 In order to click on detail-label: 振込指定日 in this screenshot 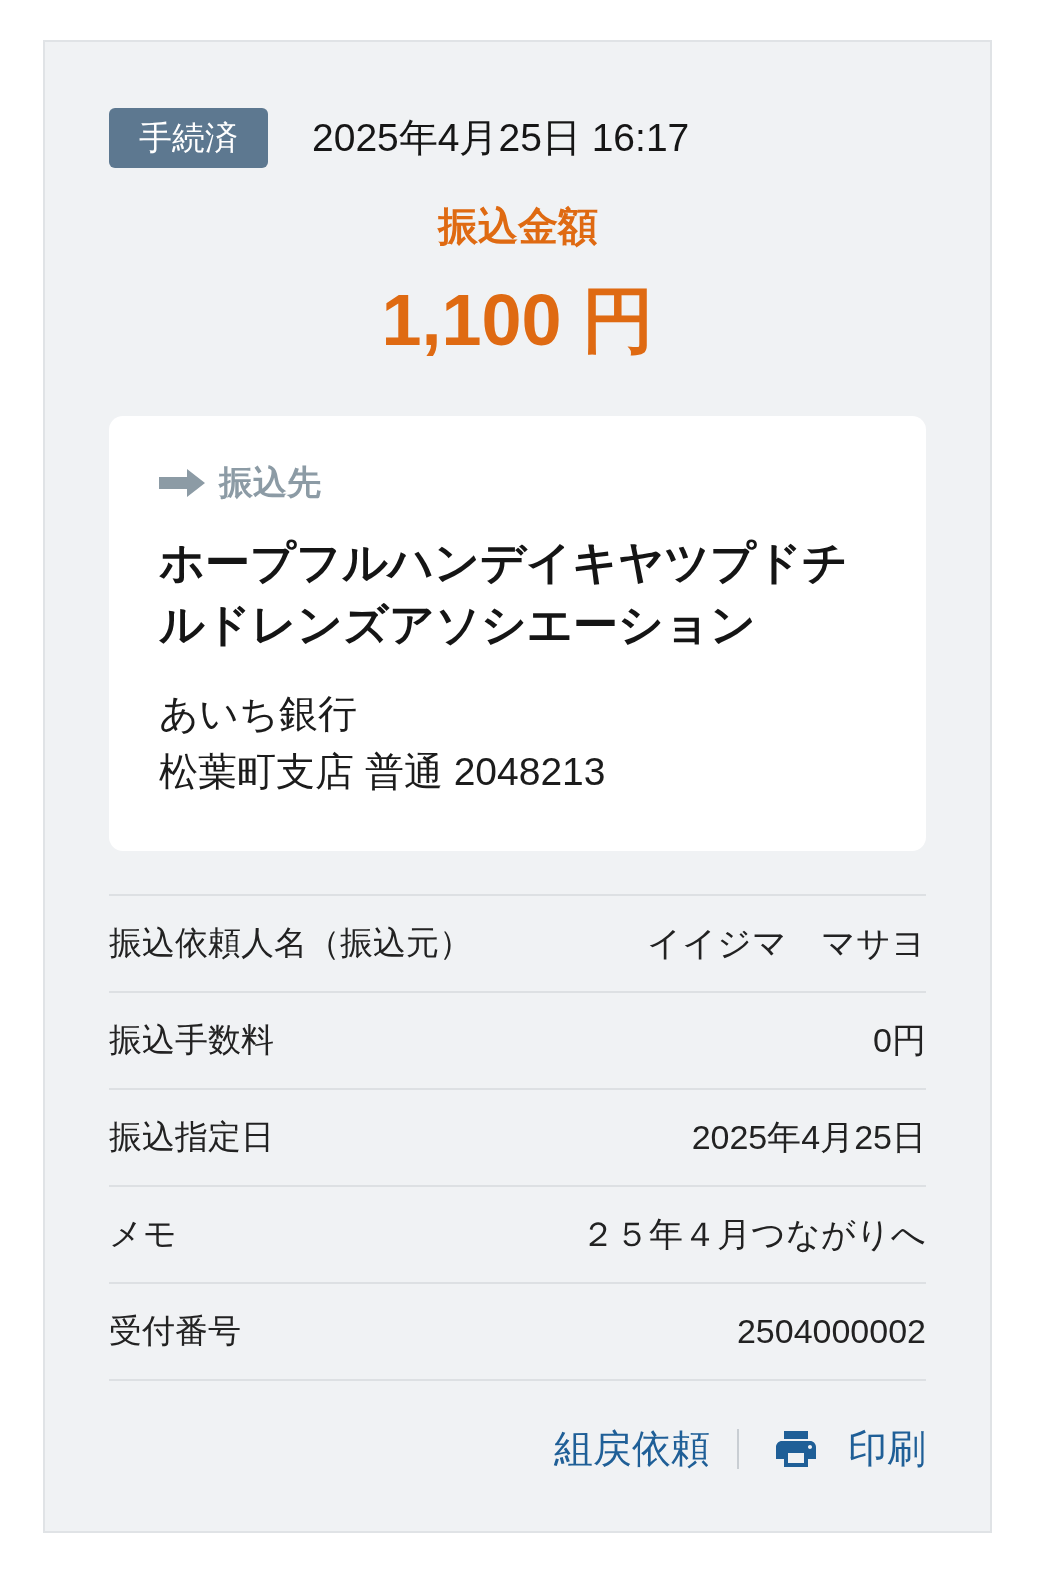, I will do `click(191, 1137)`.